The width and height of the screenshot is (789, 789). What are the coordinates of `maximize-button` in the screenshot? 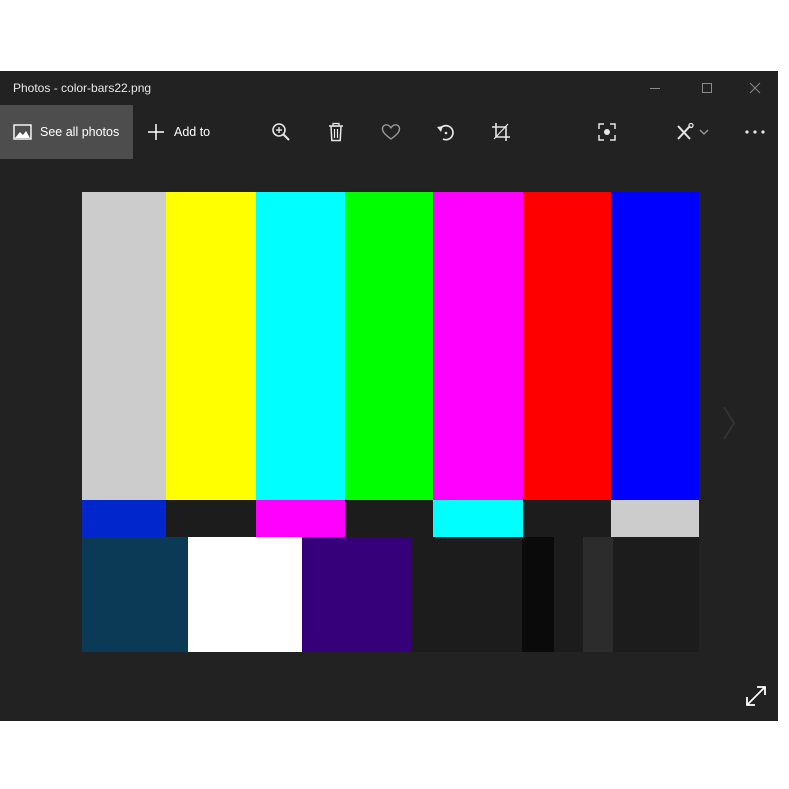 It's located at (707, 88).